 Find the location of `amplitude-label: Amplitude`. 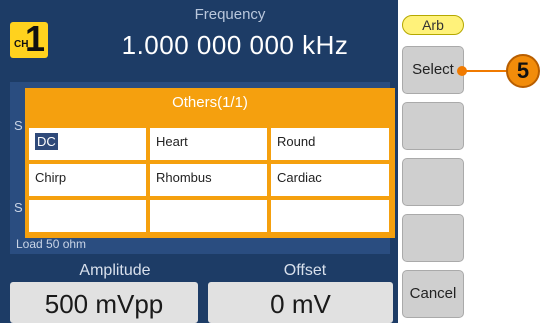

amplitude-label: Amplitude is located at coordinates (115, 270).